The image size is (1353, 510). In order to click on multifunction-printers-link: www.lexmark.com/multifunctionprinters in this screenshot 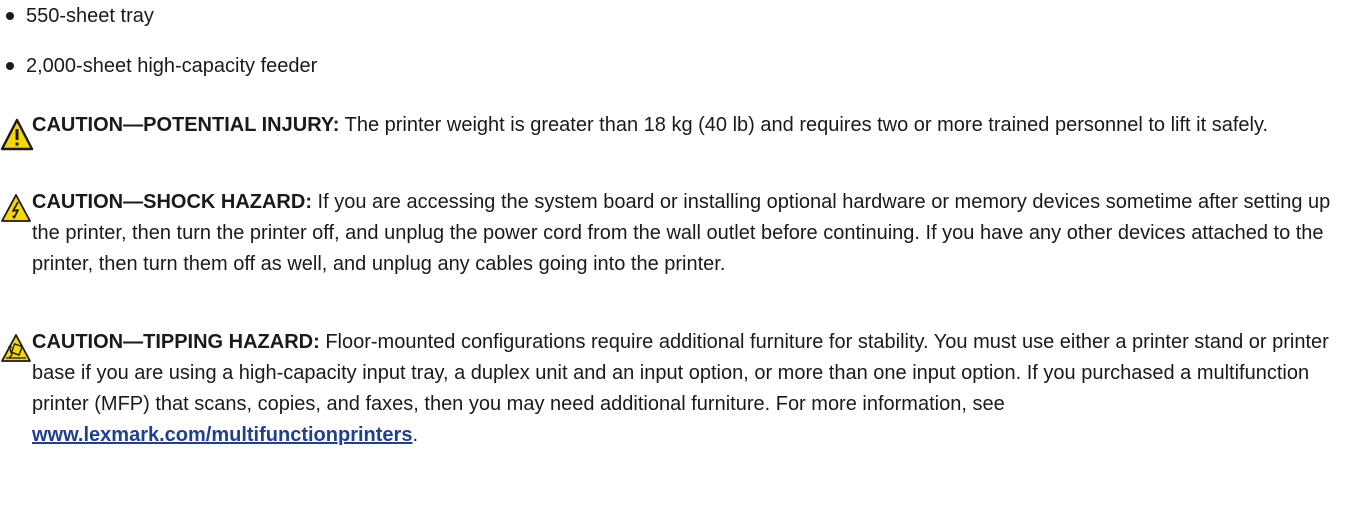, I will do `click(222, 435)`.